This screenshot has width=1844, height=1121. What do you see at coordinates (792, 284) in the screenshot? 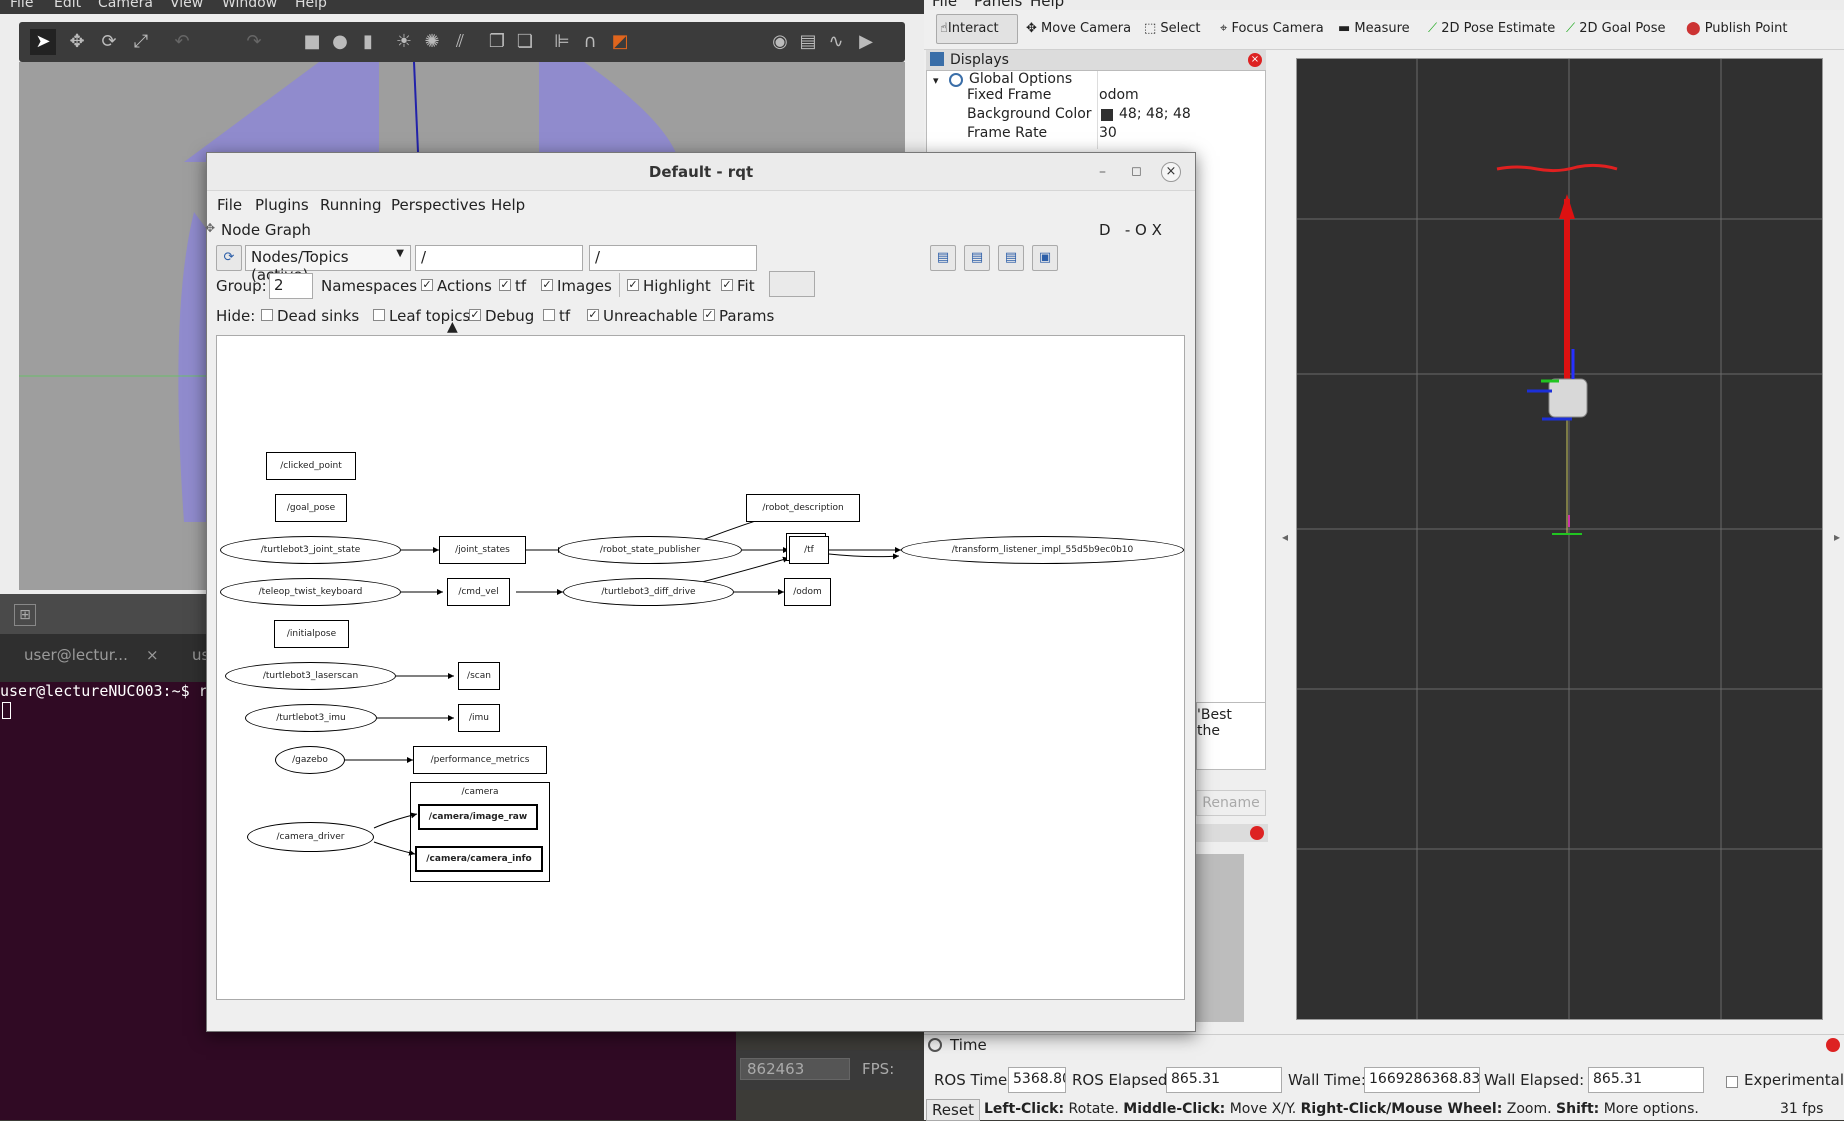
I see `fit-in-view-button` at bounding box center [792, 284].